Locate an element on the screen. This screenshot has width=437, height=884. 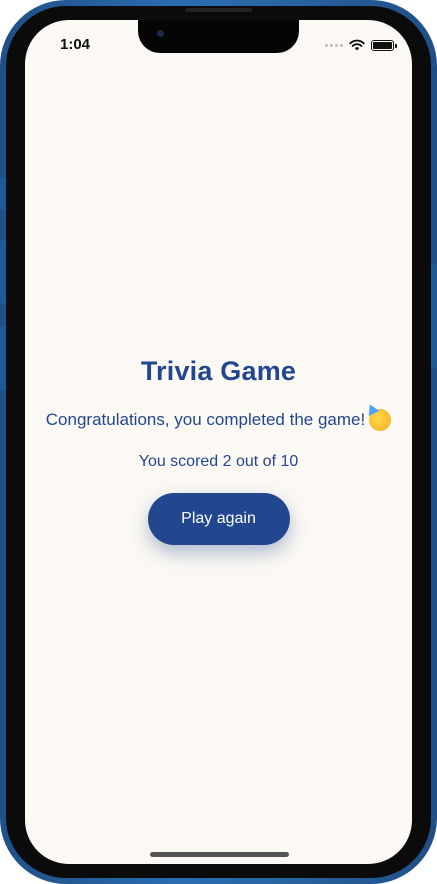
home-indicator is located at coordinates (219, 854).